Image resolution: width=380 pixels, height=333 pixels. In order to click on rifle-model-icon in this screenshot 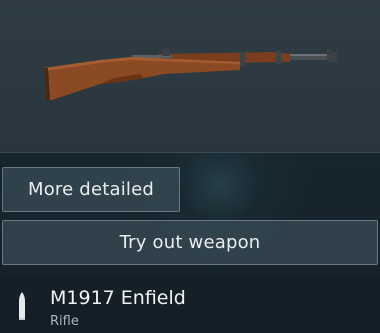, I will do `click(190, 74)`.